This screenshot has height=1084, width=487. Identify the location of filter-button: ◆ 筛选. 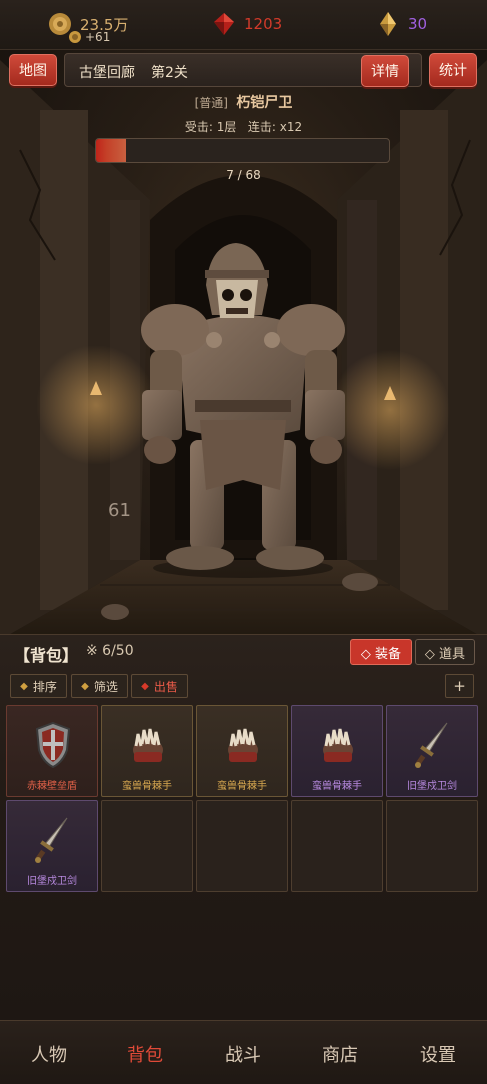
(99, 686).